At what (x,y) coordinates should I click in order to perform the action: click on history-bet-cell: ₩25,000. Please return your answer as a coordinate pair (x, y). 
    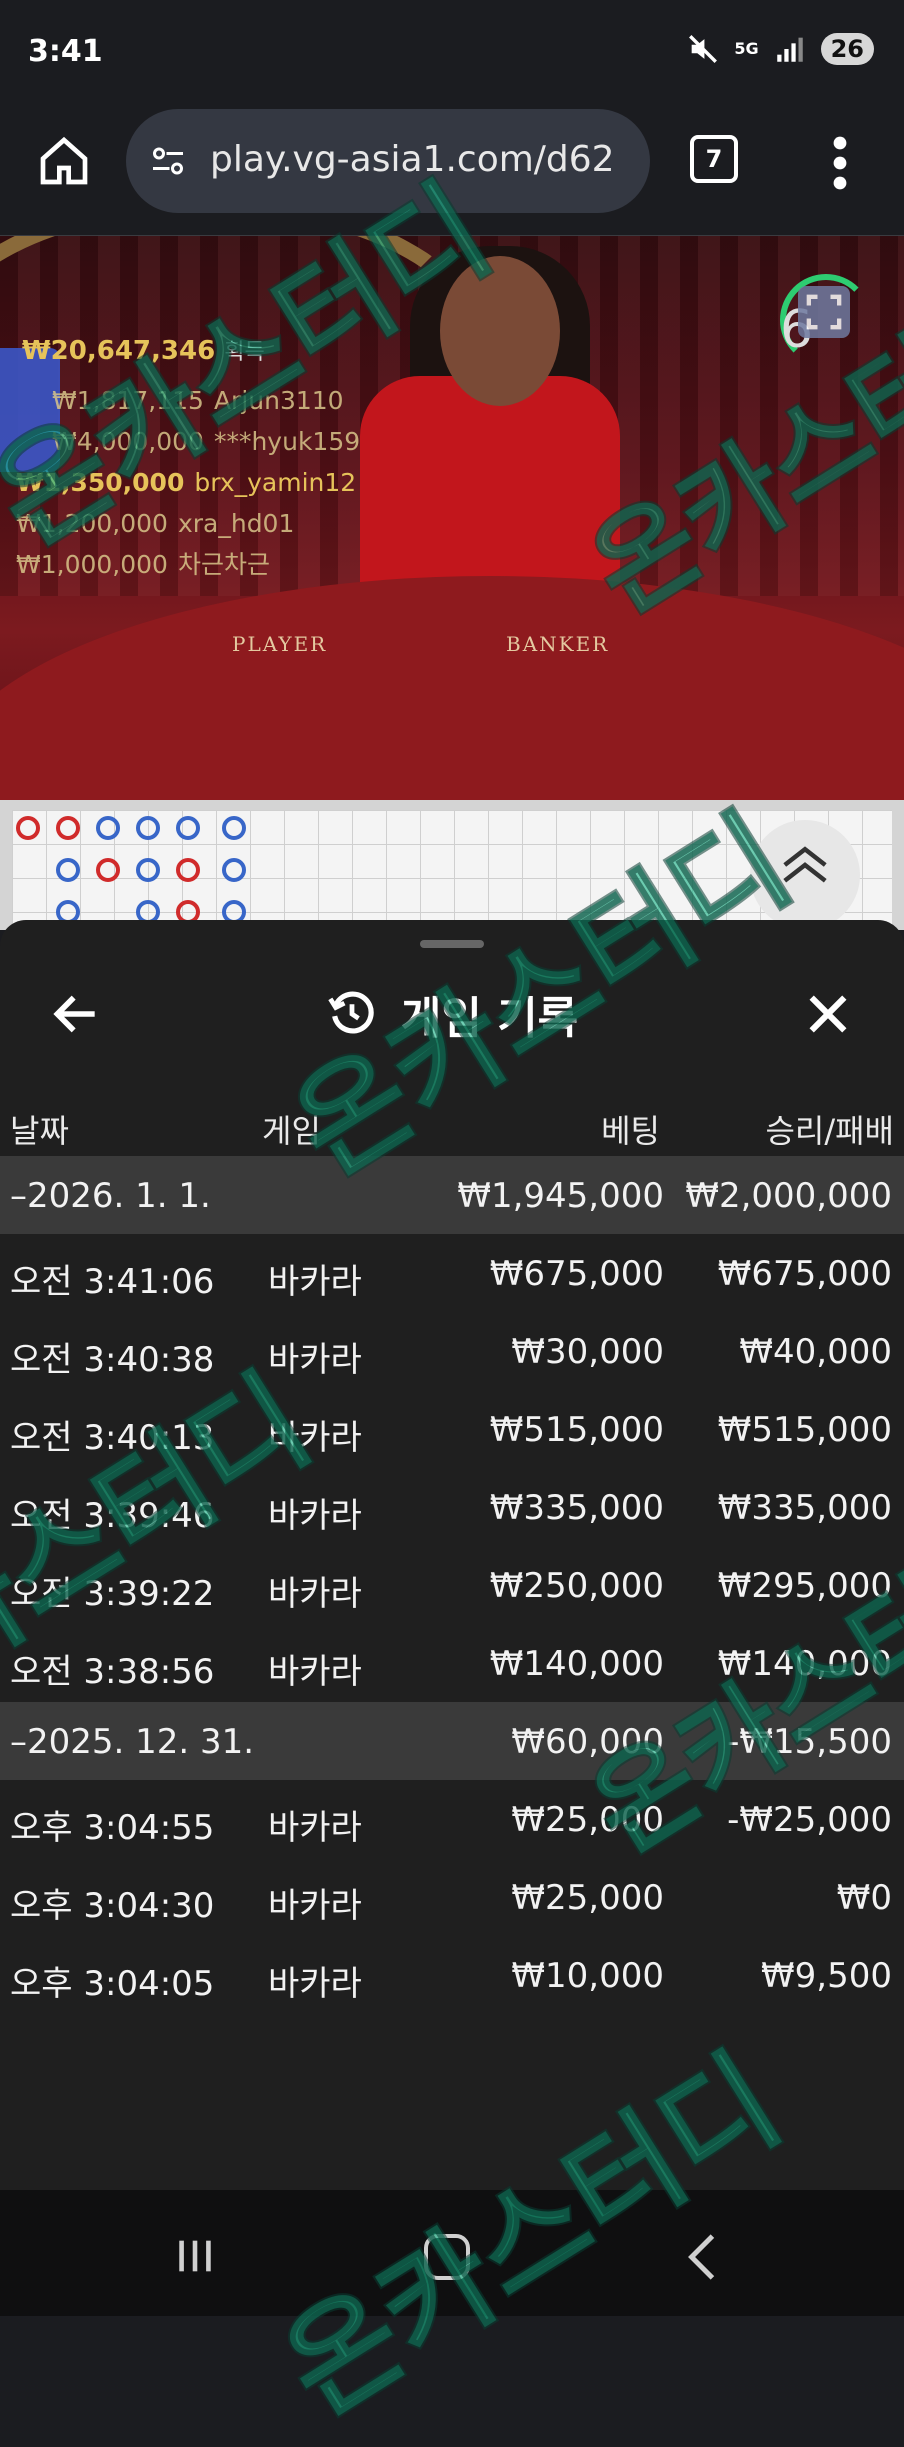
    Looking at the image, I should click on (587, 1898).